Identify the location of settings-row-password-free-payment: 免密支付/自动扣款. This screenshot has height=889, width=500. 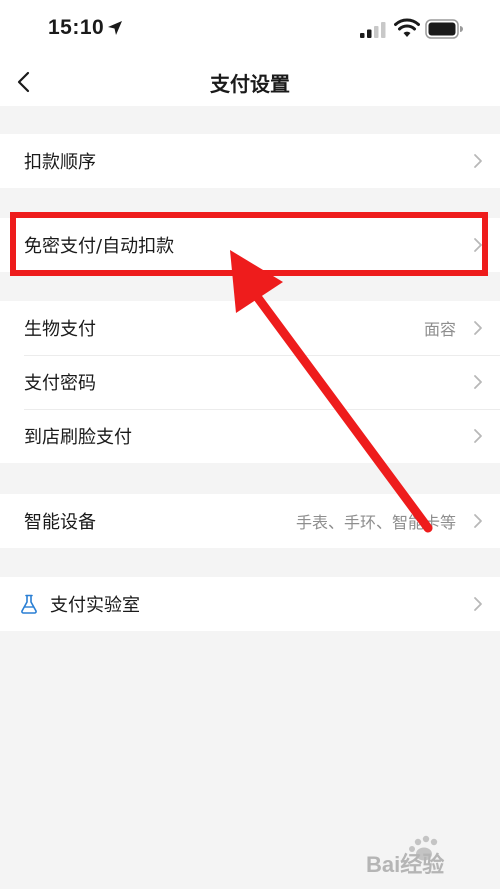
(250, 245).